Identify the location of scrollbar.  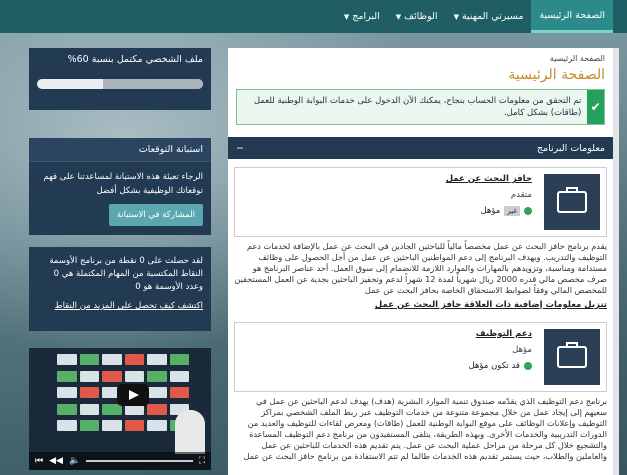
(616, 261).